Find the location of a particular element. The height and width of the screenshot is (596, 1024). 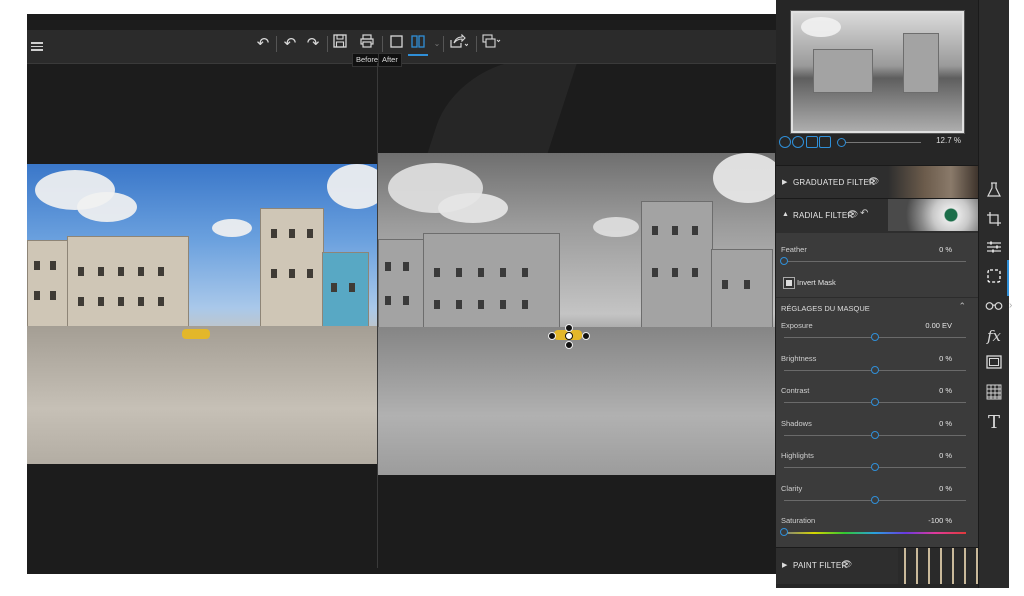

zoom-fit-icon is located at coordinates (812, 142).